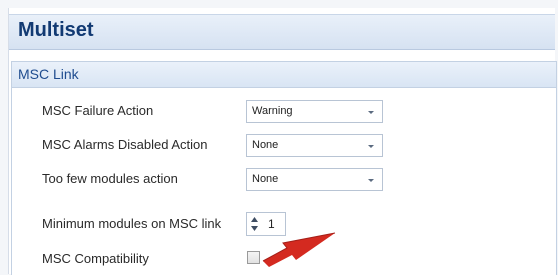  I want to click on panel-header: Multiset, so click(282, 32).